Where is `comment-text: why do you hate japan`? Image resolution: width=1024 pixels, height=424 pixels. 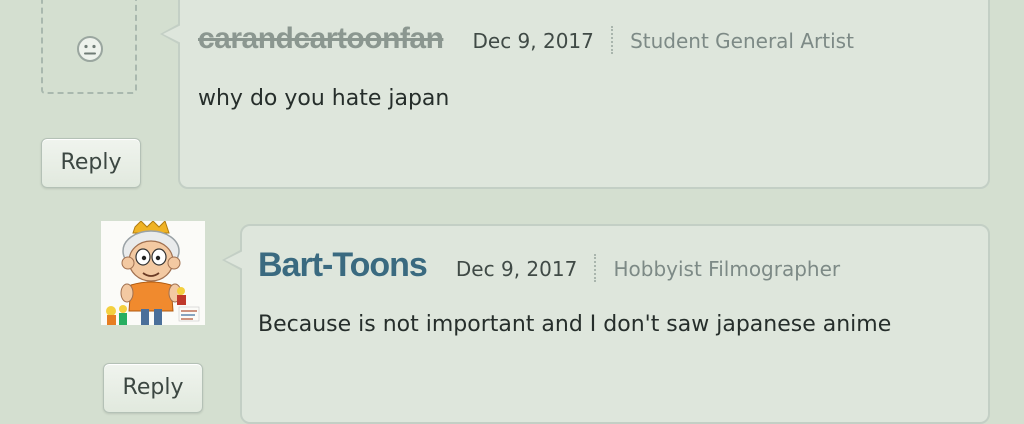
comment-text: why do you hate japan is located at coordinates (324, 98).